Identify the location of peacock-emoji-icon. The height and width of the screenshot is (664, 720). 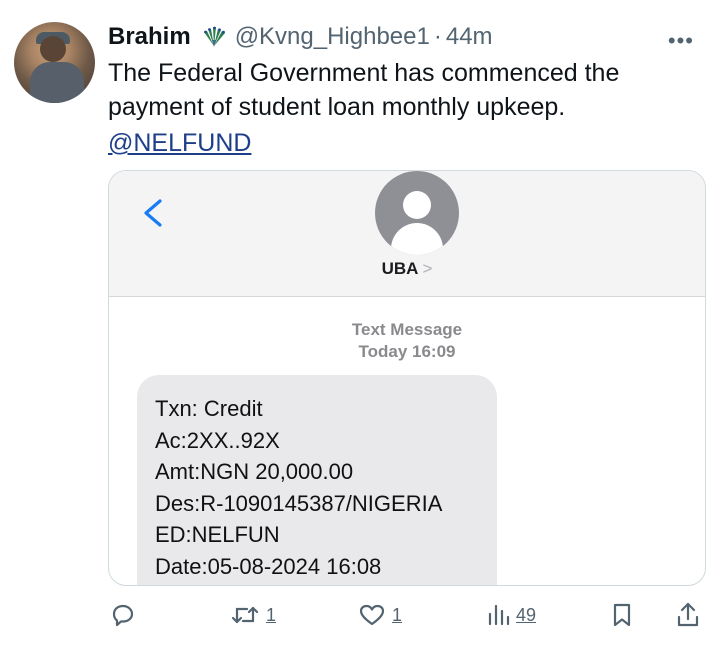
(214, 37).